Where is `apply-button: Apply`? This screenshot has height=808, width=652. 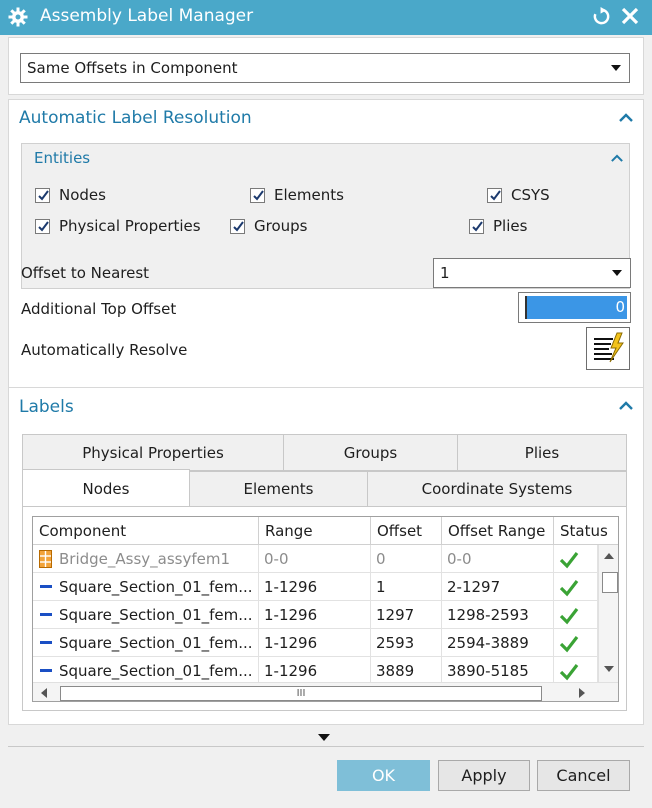
apply-button: Apply is located at coordinates (484, 775).